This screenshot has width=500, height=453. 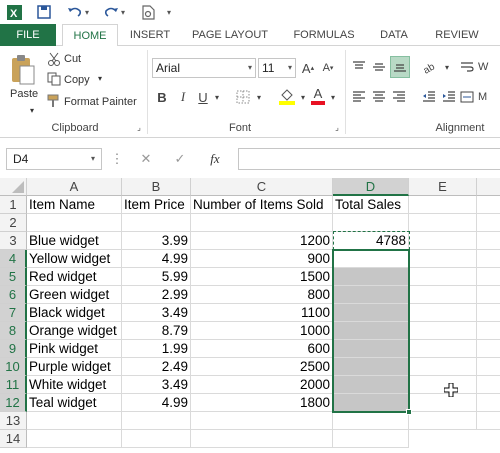 What do you see at coordinates (74, 223) in the screenshot?
I see `cell-a2` at bounding box center [74, 223].